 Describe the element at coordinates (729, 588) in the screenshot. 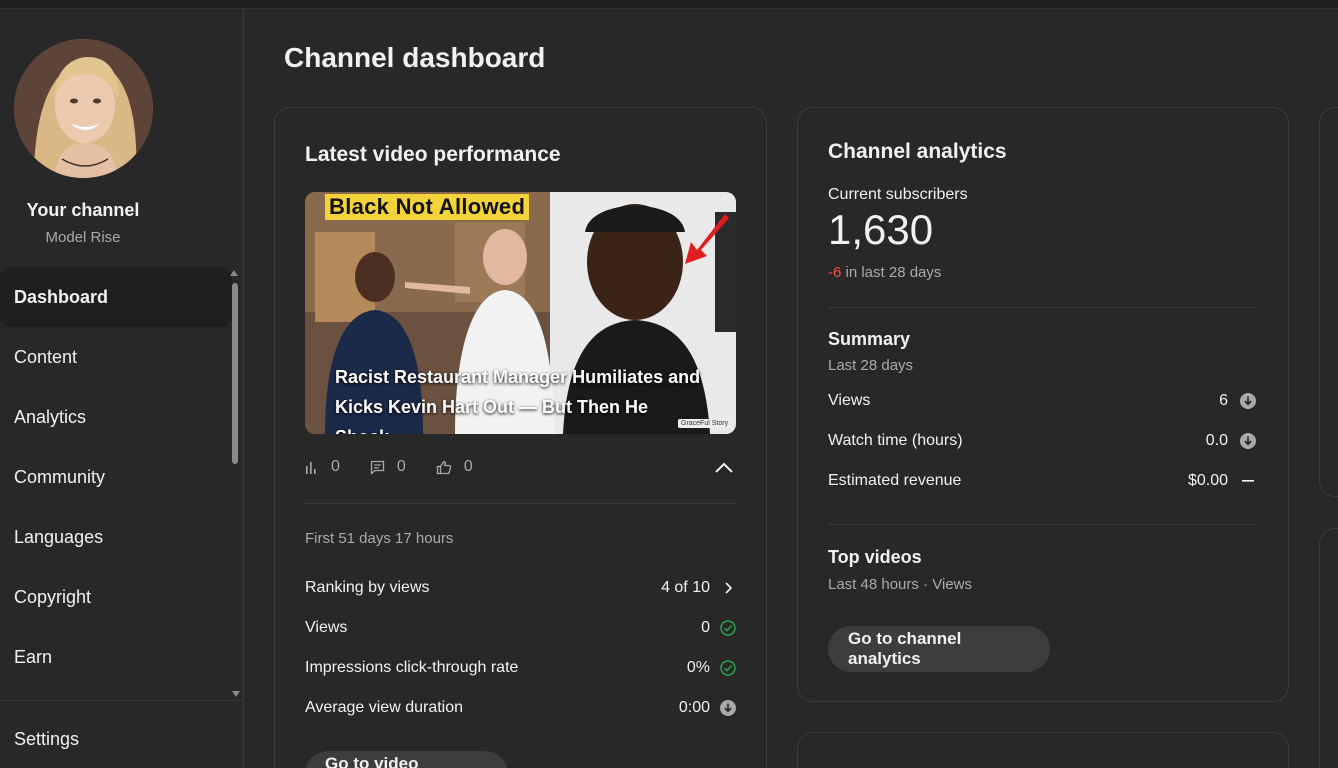

I see `chevron-right-icon` at that location.